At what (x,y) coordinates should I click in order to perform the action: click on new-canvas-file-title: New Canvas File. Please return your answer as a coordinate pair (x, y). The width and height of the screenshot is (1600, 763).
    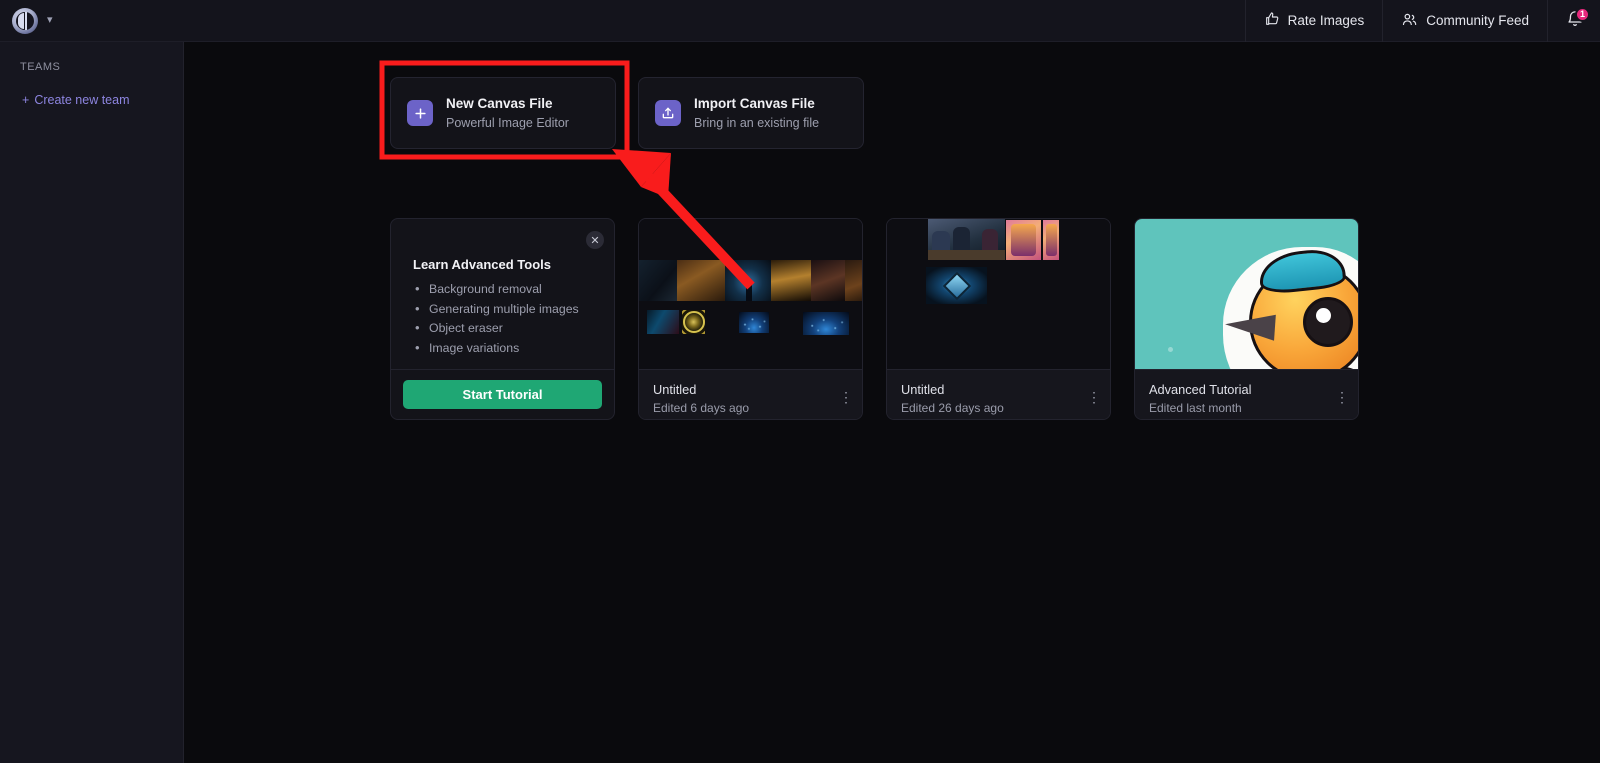
    Looking at the image, I should click on (499, 104).